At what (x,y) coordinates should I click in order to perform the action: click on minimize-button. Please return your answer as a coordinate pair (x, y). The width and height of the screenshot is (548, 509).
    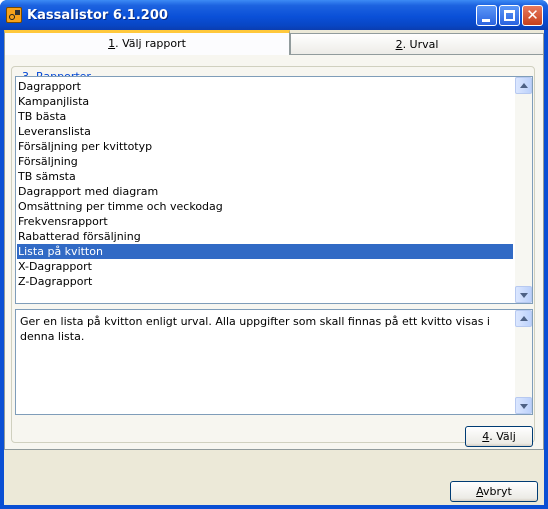
    Looking at the image, I should click on (486, 15).